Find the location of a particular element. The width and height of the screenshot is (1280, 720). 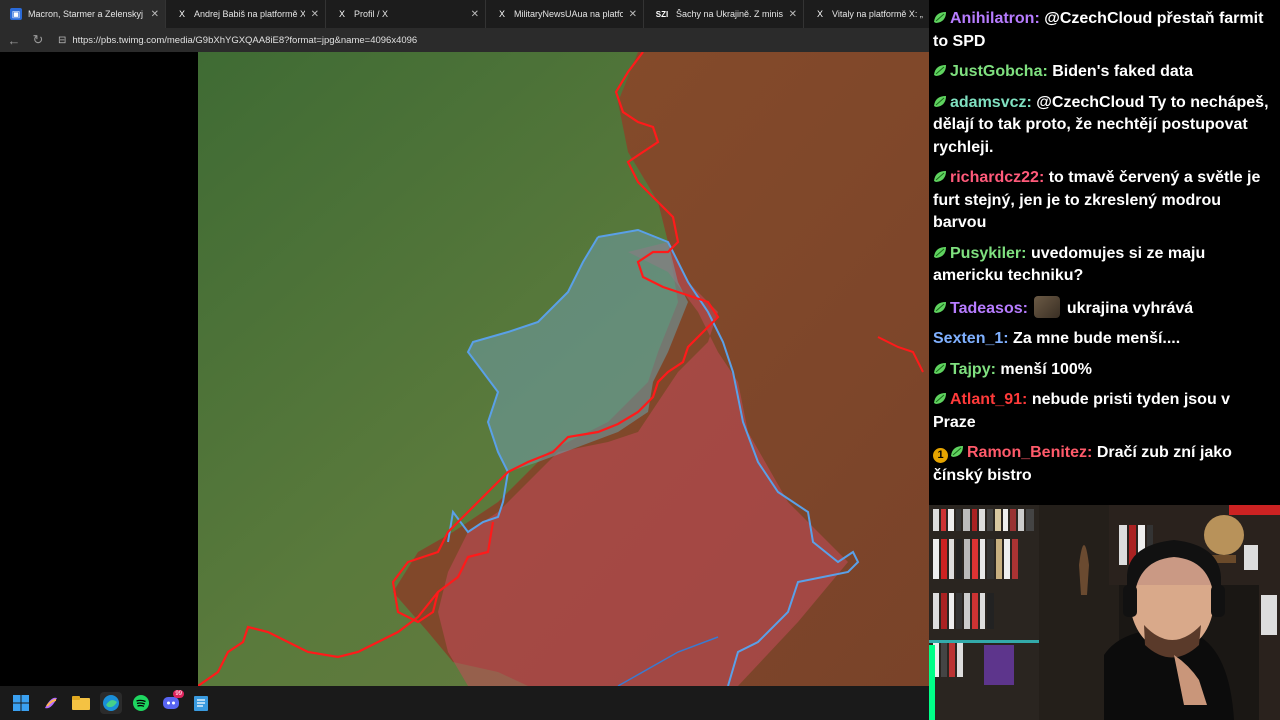

chat-username: adamsvcz is located at coordinates (988, 102).